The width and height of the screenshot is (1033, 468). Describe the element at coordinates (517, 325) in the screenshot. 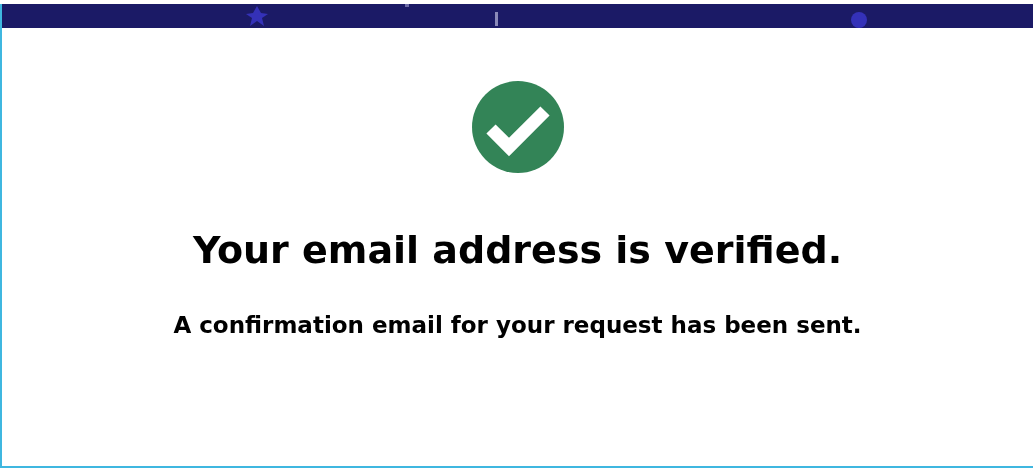

I see `confirmation-message: A confirmation email for your request has been sent.` at that location.